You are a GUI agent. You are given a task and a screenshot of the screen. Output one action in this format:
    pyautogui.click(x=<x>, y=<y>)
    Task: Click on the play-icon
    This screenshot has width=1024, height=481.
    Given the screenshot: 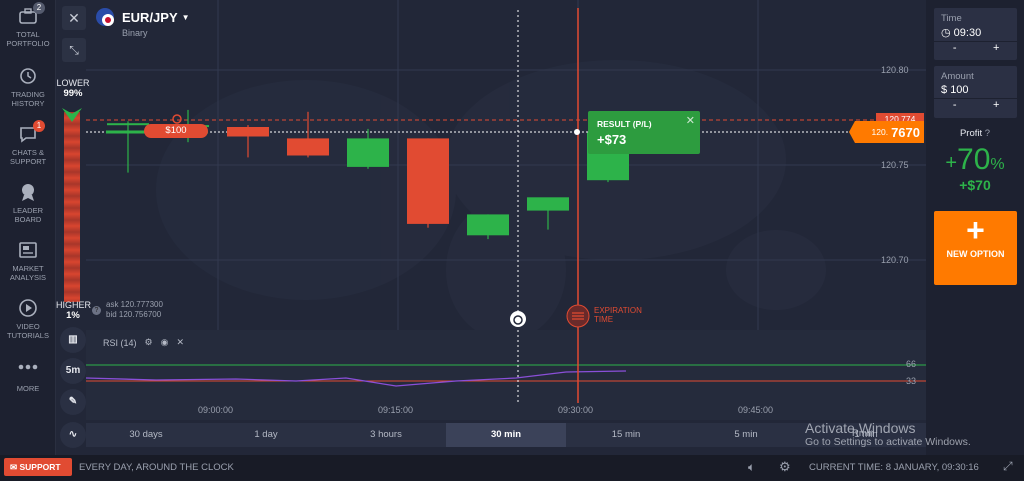 What is the action you would take?
    pyautogui.click(x=28, y=308)
    